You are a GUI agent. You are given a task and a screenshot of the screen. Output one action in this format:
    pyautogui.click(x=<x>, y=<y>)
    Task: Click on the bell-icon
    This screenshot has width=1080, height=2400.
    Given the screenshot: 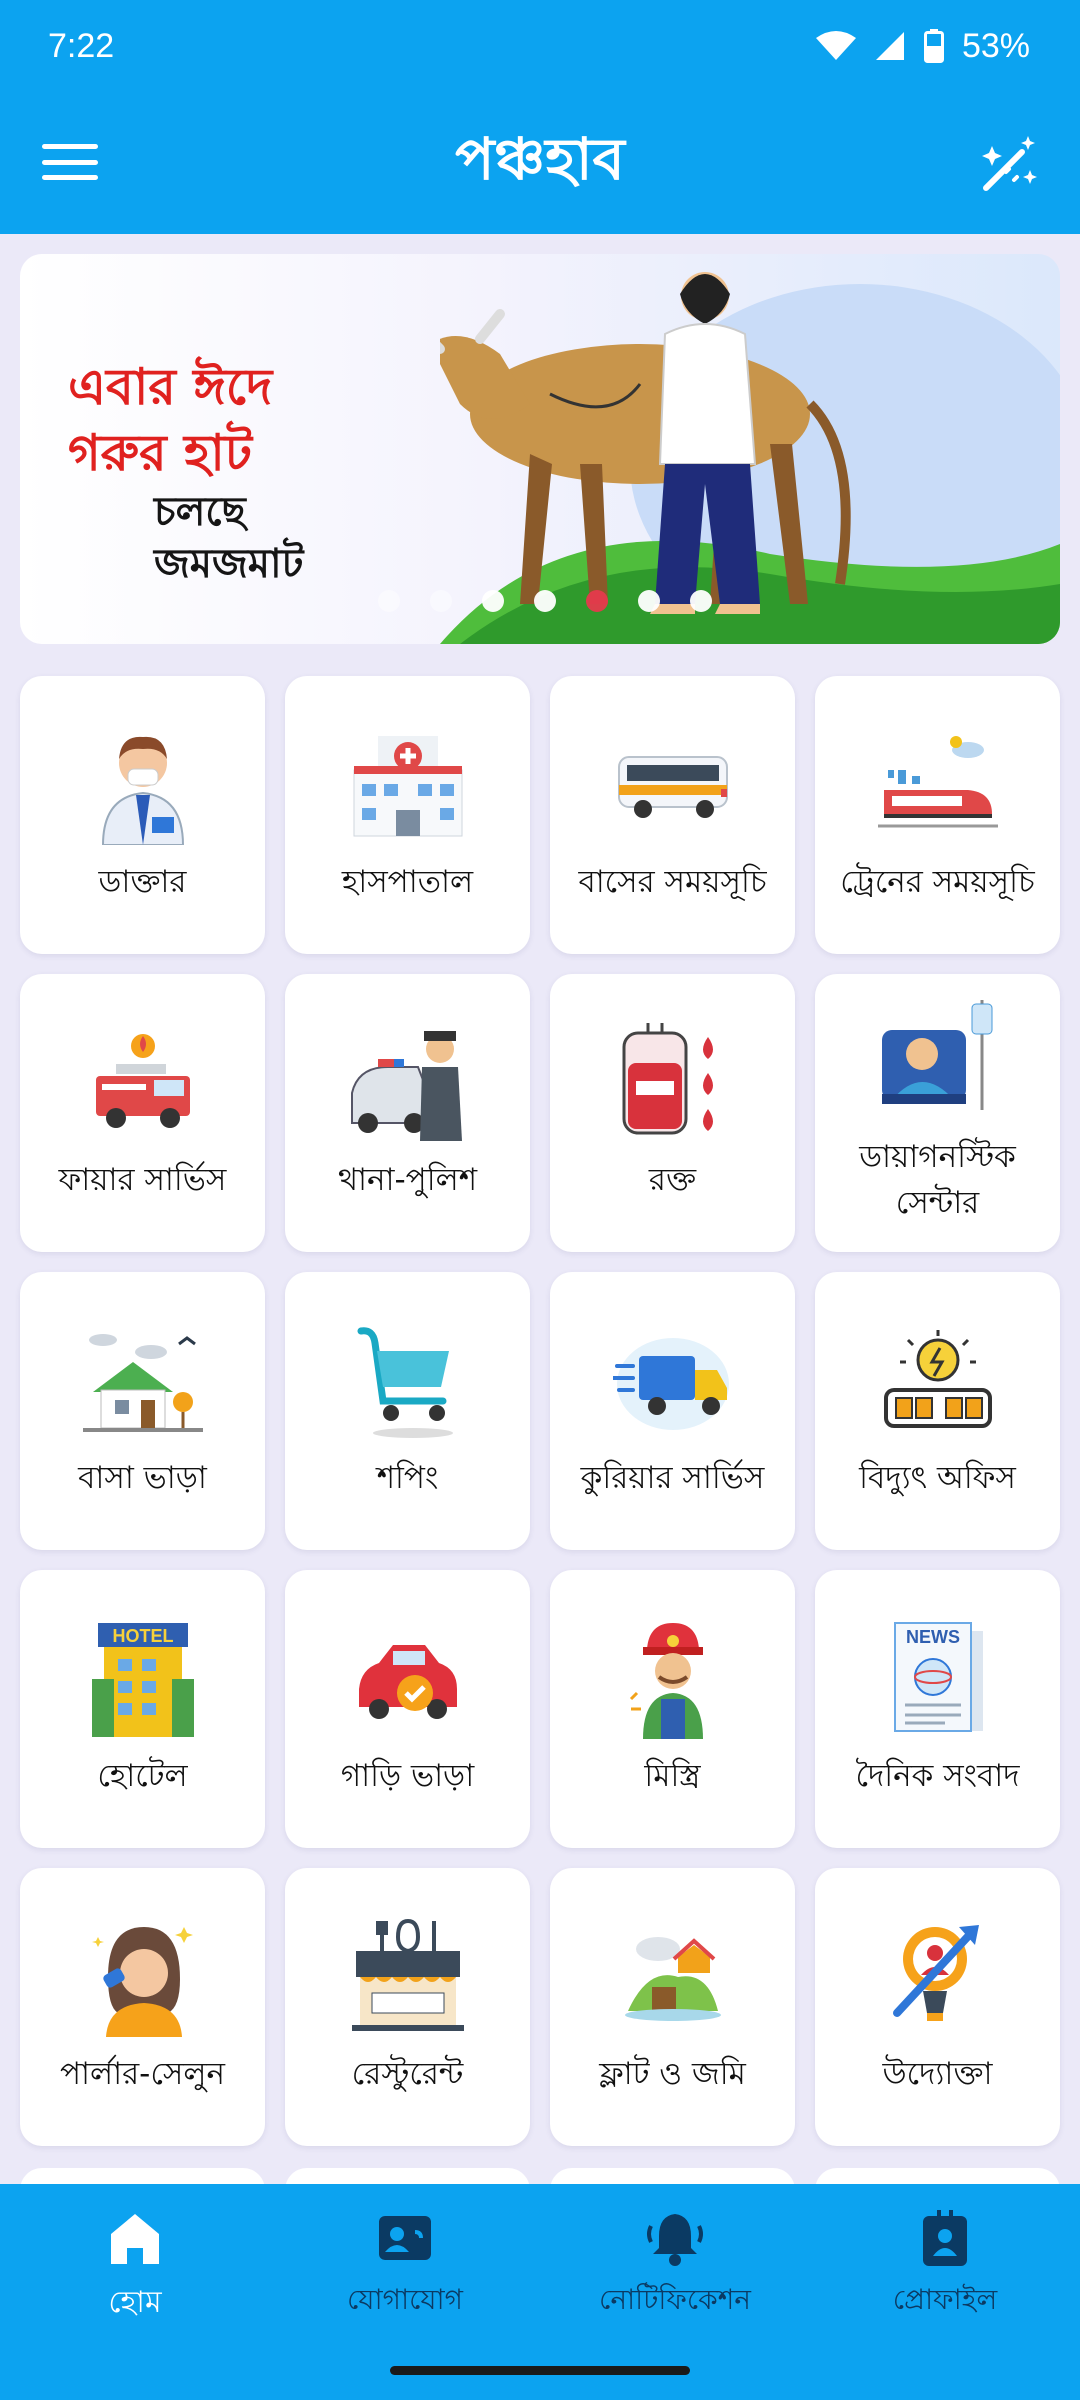 What is the action you would take?
    pyautogui.click(x=675, y=2240)
    